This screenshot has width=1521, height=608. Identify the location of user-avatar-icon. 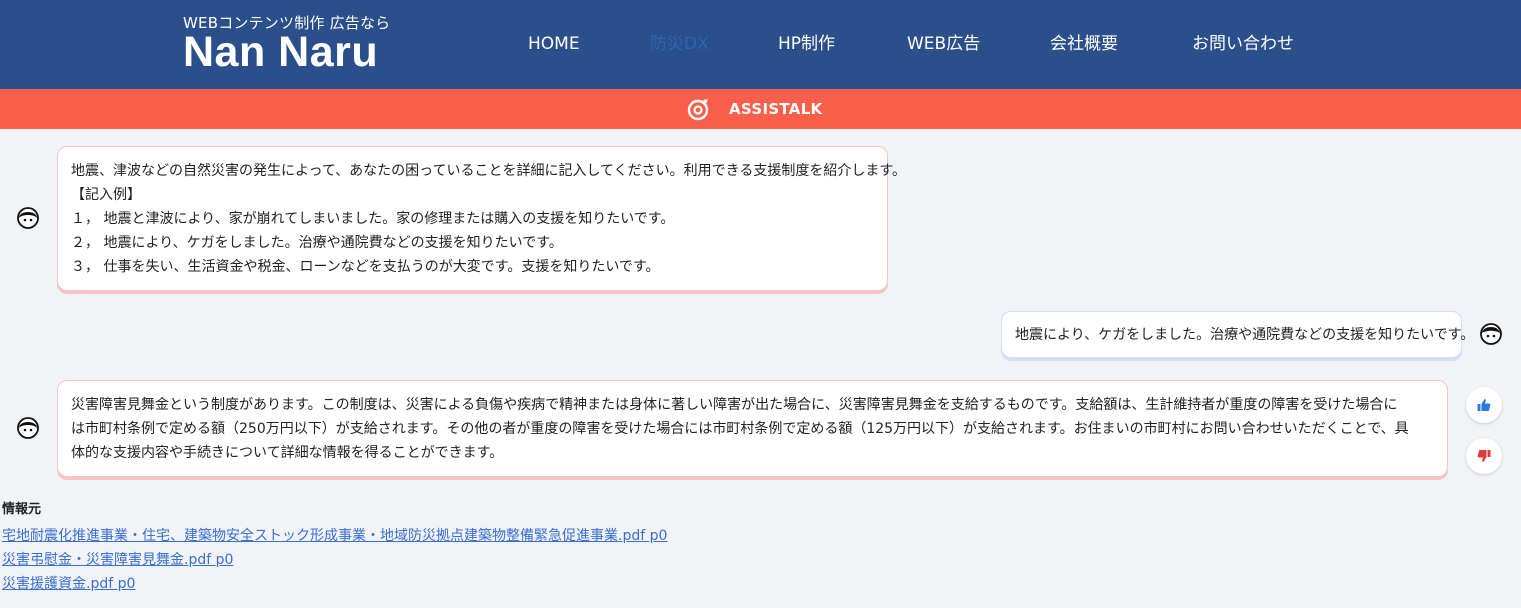
(1491, 334).